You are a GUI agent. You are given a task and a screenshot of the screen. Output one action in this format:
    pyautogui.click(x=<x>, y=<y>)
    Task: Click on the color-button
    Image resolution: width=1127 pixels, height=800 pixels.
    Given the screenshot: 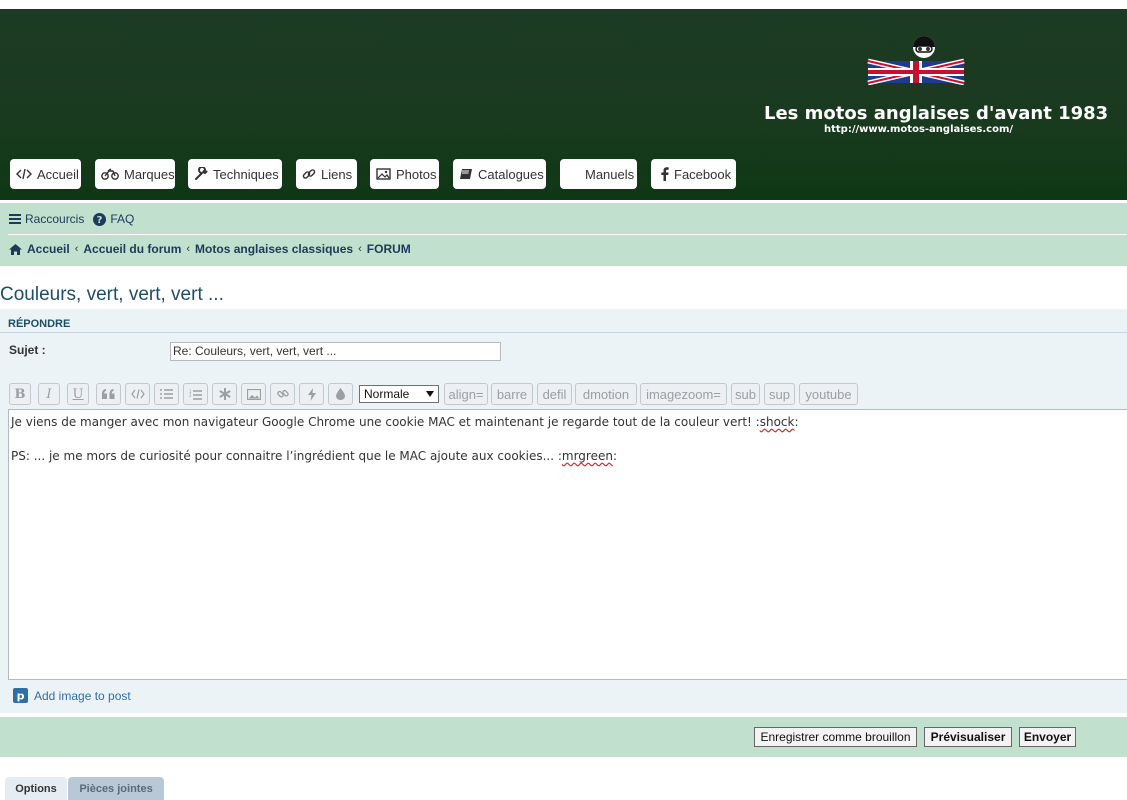 What is the action you would take?
    pyautogui.click(x=340, y=394)
    